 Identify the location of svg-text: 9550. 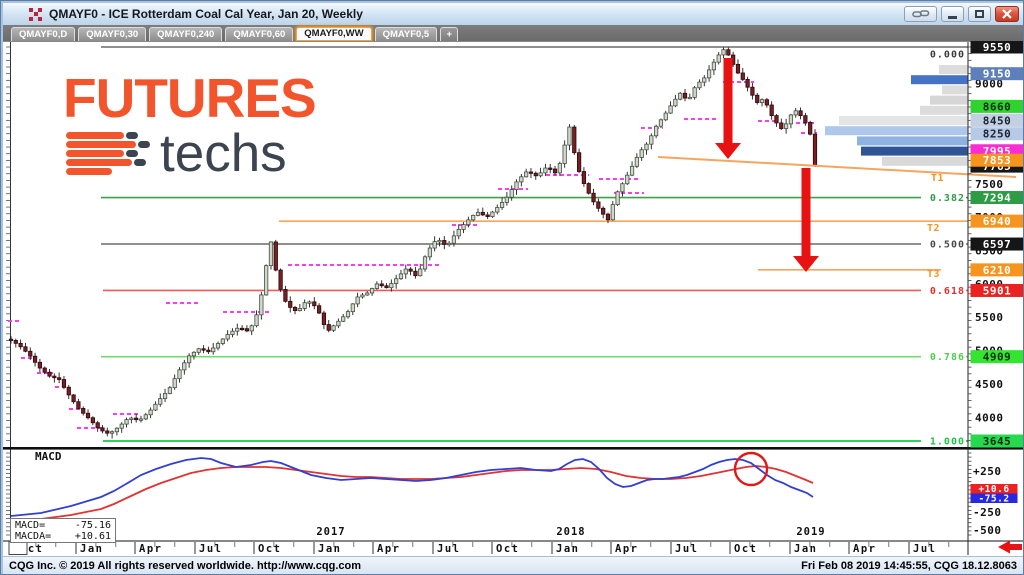
(997, 47).